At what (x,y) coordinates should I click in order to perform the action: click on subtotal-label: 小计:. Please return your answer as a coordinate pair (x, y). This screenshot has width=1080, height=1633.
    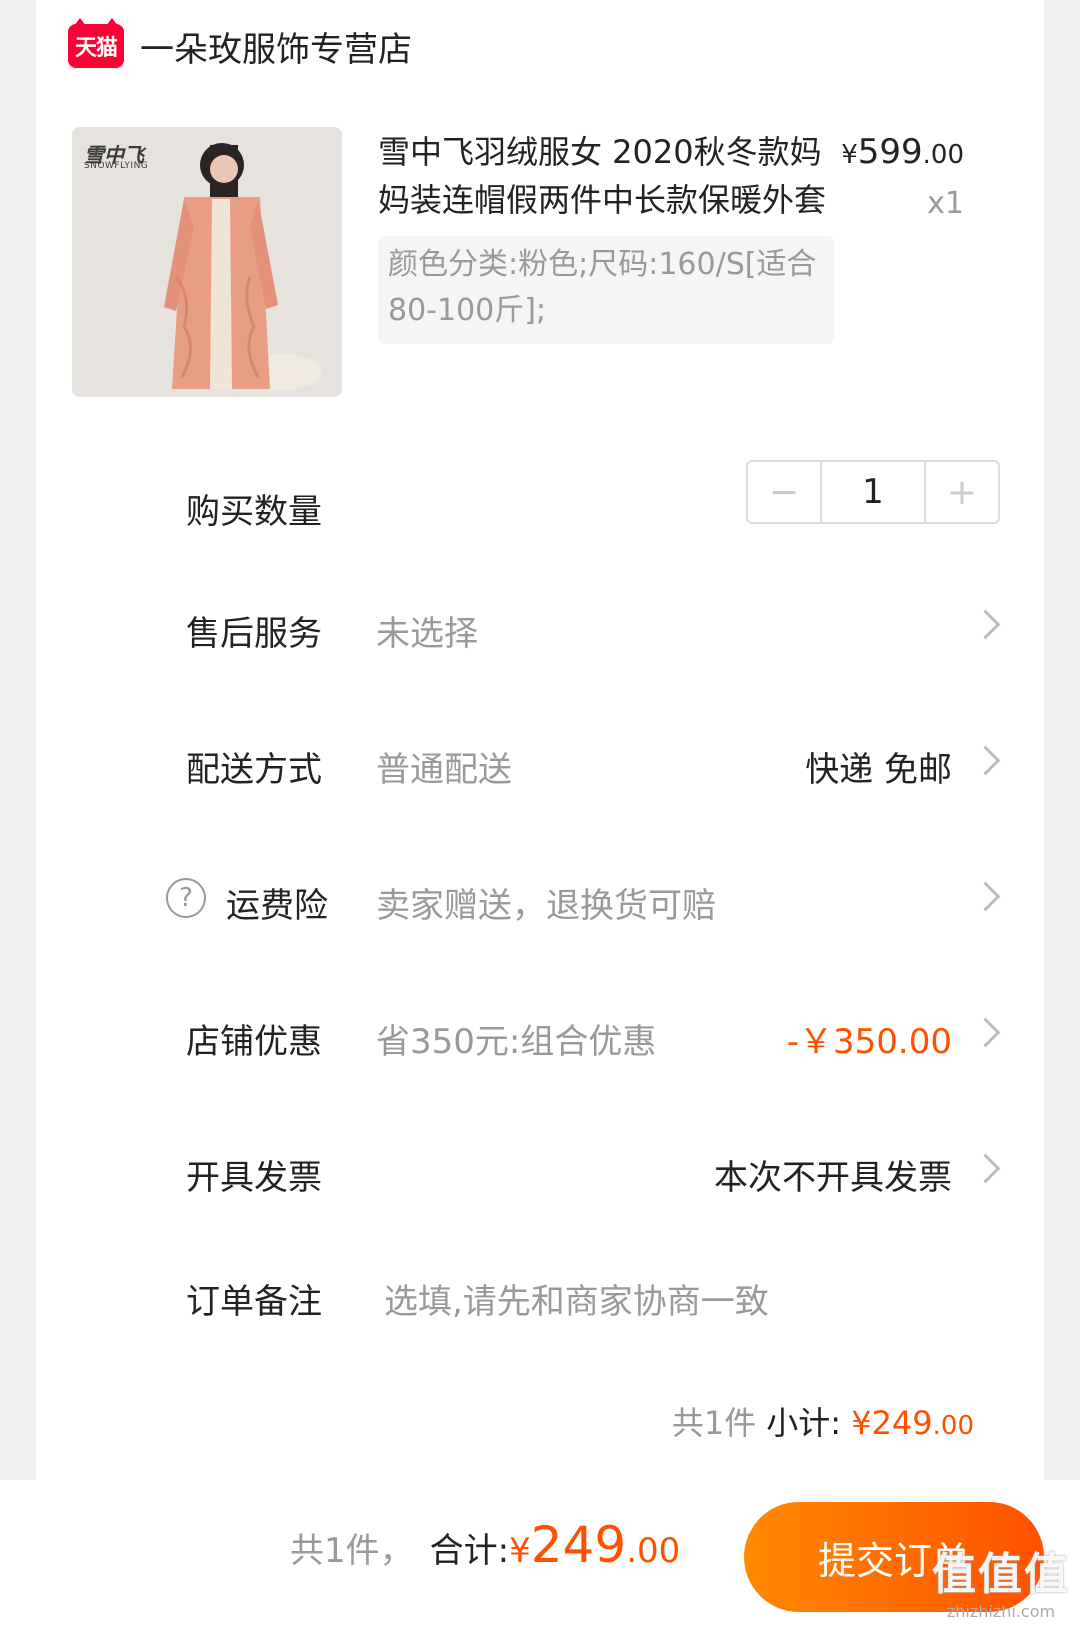
    Looking at the image, I should click on (804, 1423).